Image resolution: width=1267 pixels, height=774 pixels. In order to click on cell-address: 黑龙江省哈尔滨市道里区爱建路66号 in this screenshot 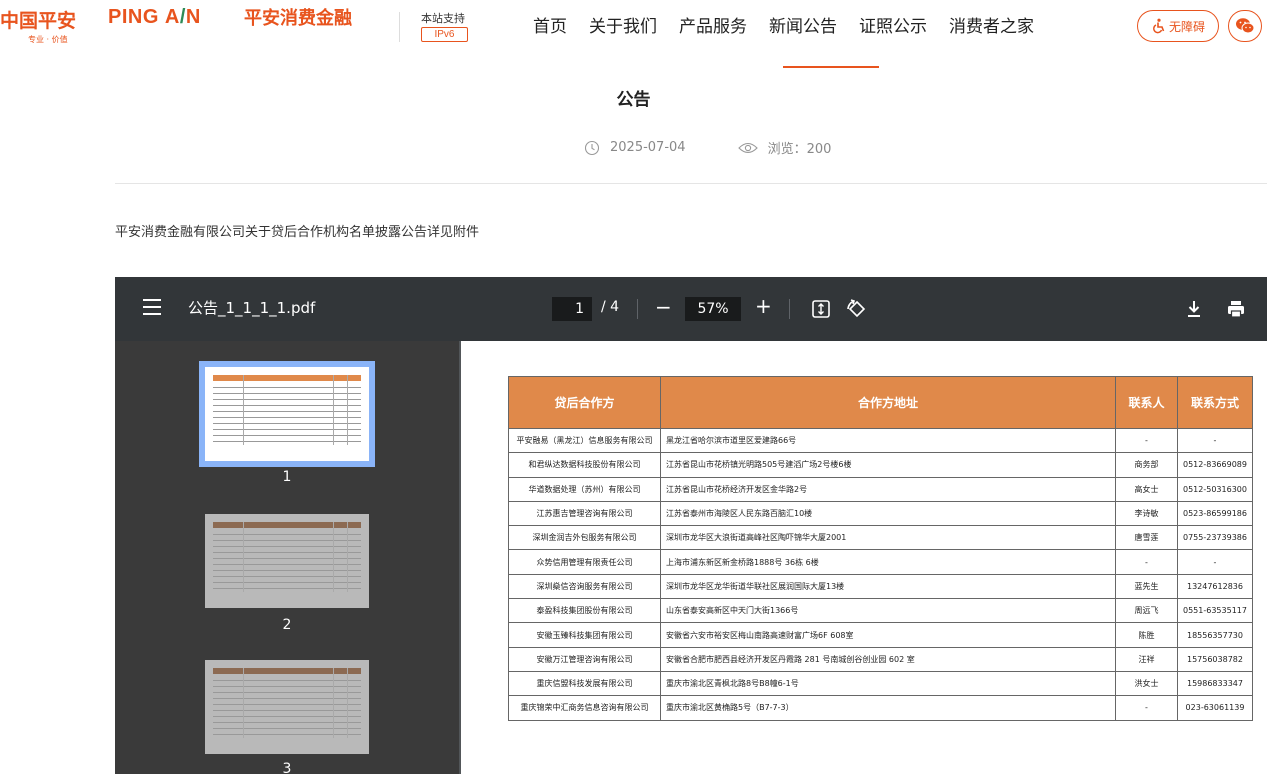, I will do `click(888, 440)`.